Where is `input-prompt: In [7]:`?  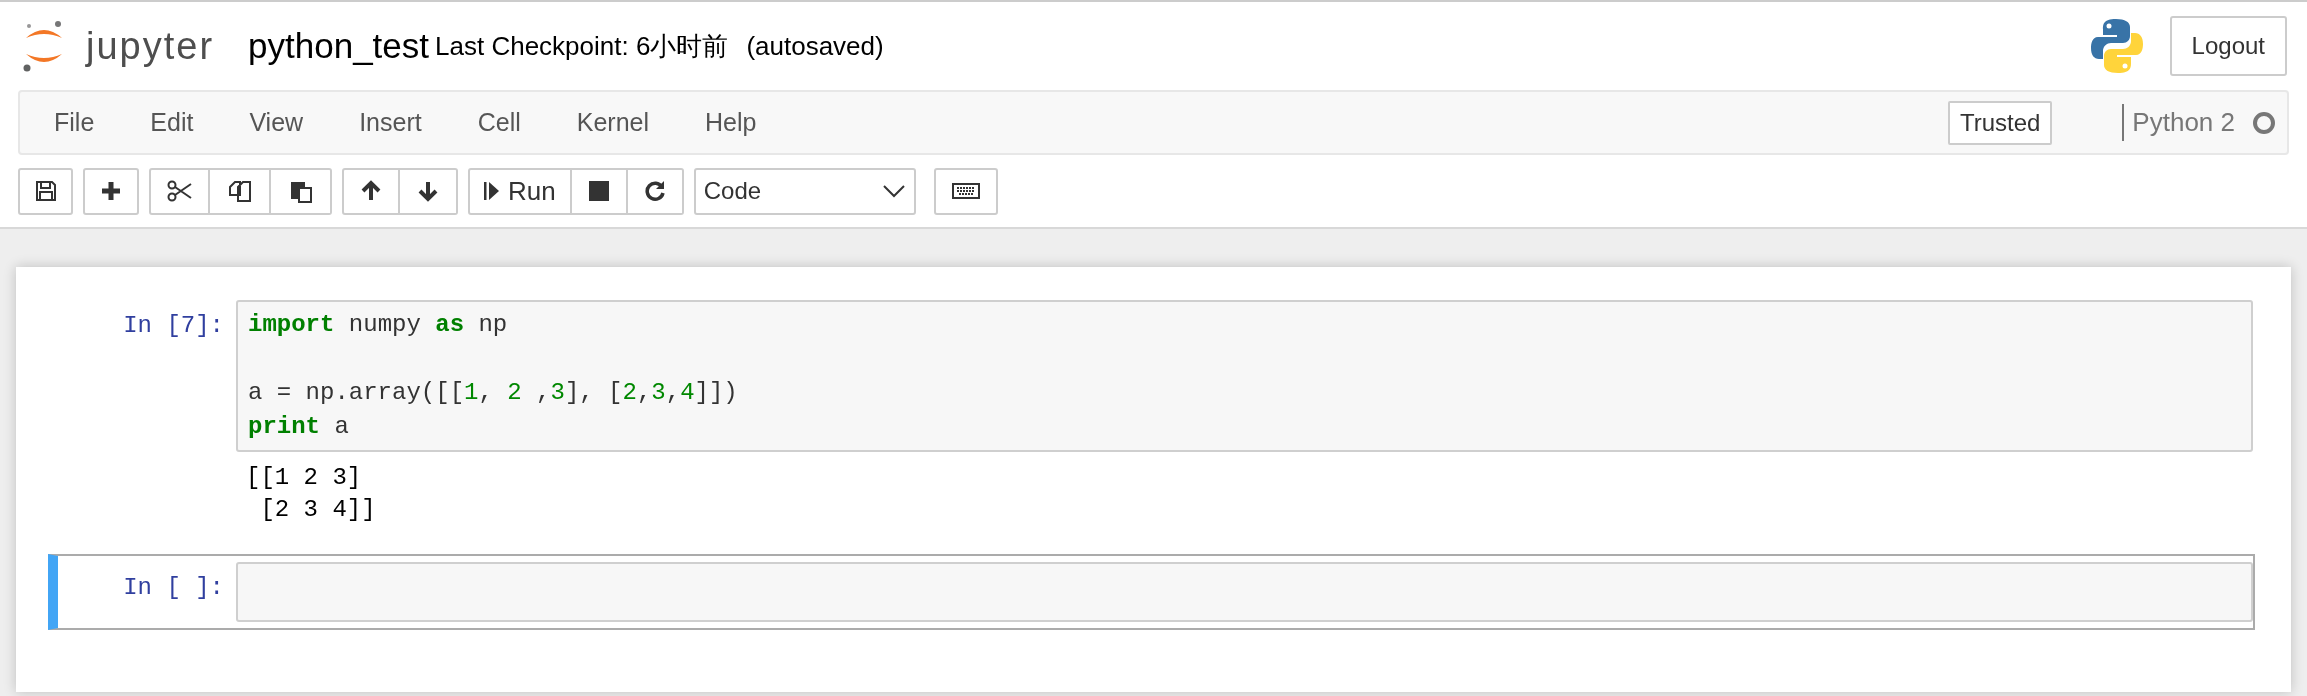 input-prompt: In [7]: is located at coordinates (173, 326).